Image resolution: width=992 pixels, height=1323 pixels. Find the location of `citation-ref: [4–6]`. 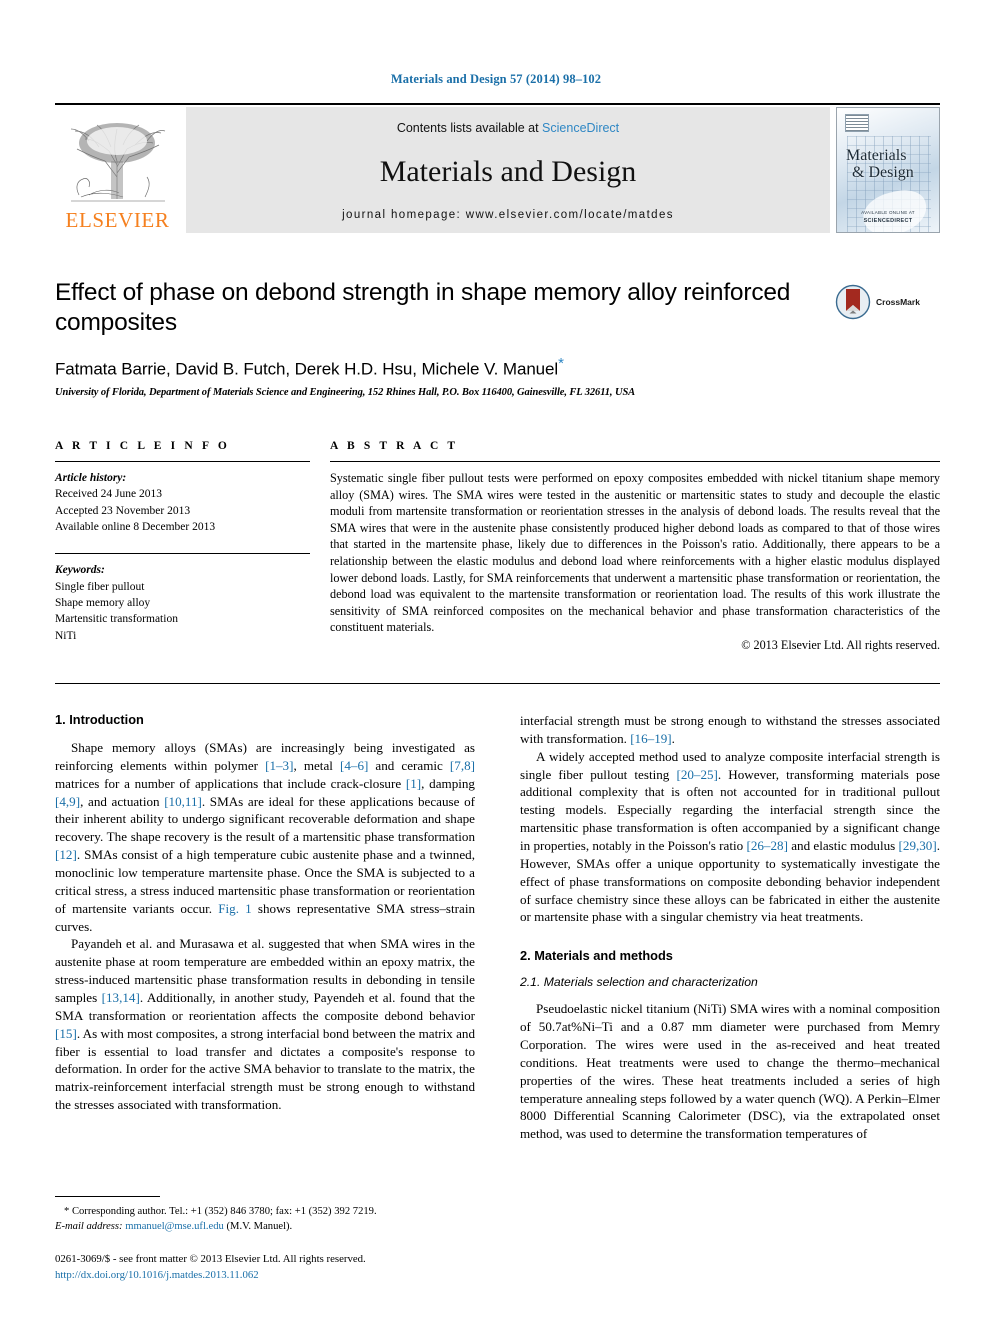

citation-ref: [4–6] is located at coordinates (354, 765).